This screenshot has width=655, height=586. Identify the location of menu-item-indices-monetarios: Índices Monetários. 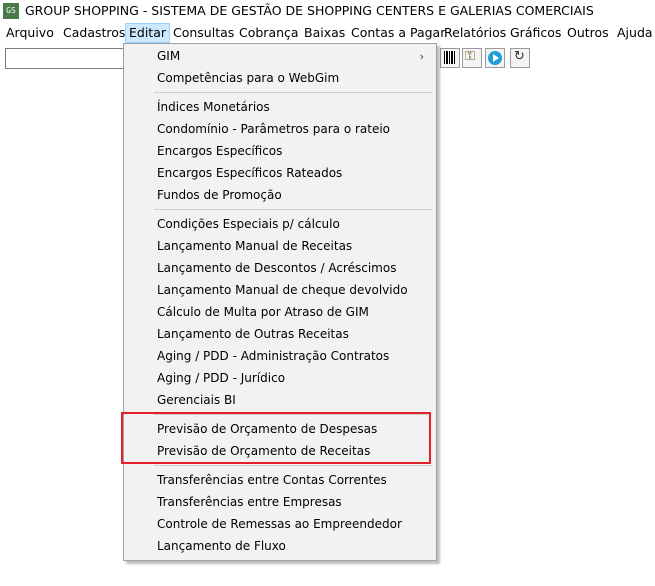
(213, 107).